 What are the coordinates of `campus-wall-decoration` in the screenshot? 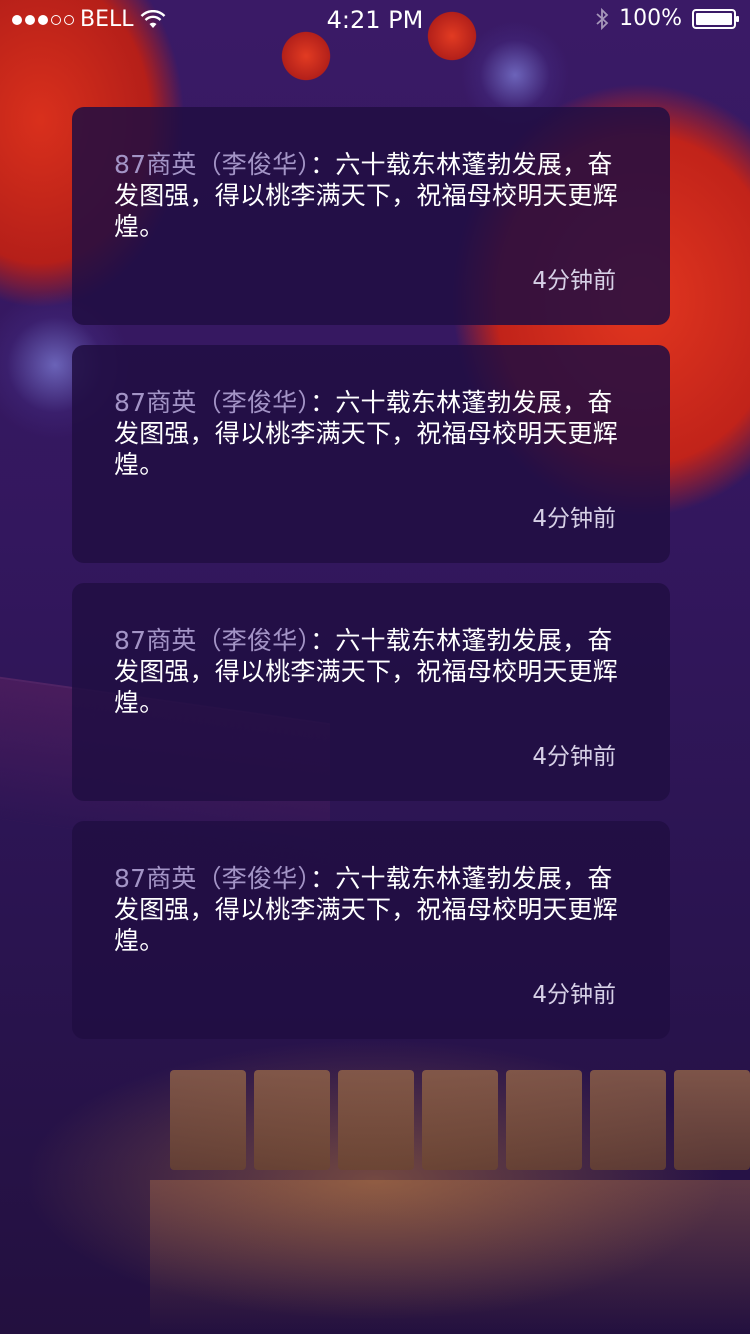 It's located at (460, 1120).